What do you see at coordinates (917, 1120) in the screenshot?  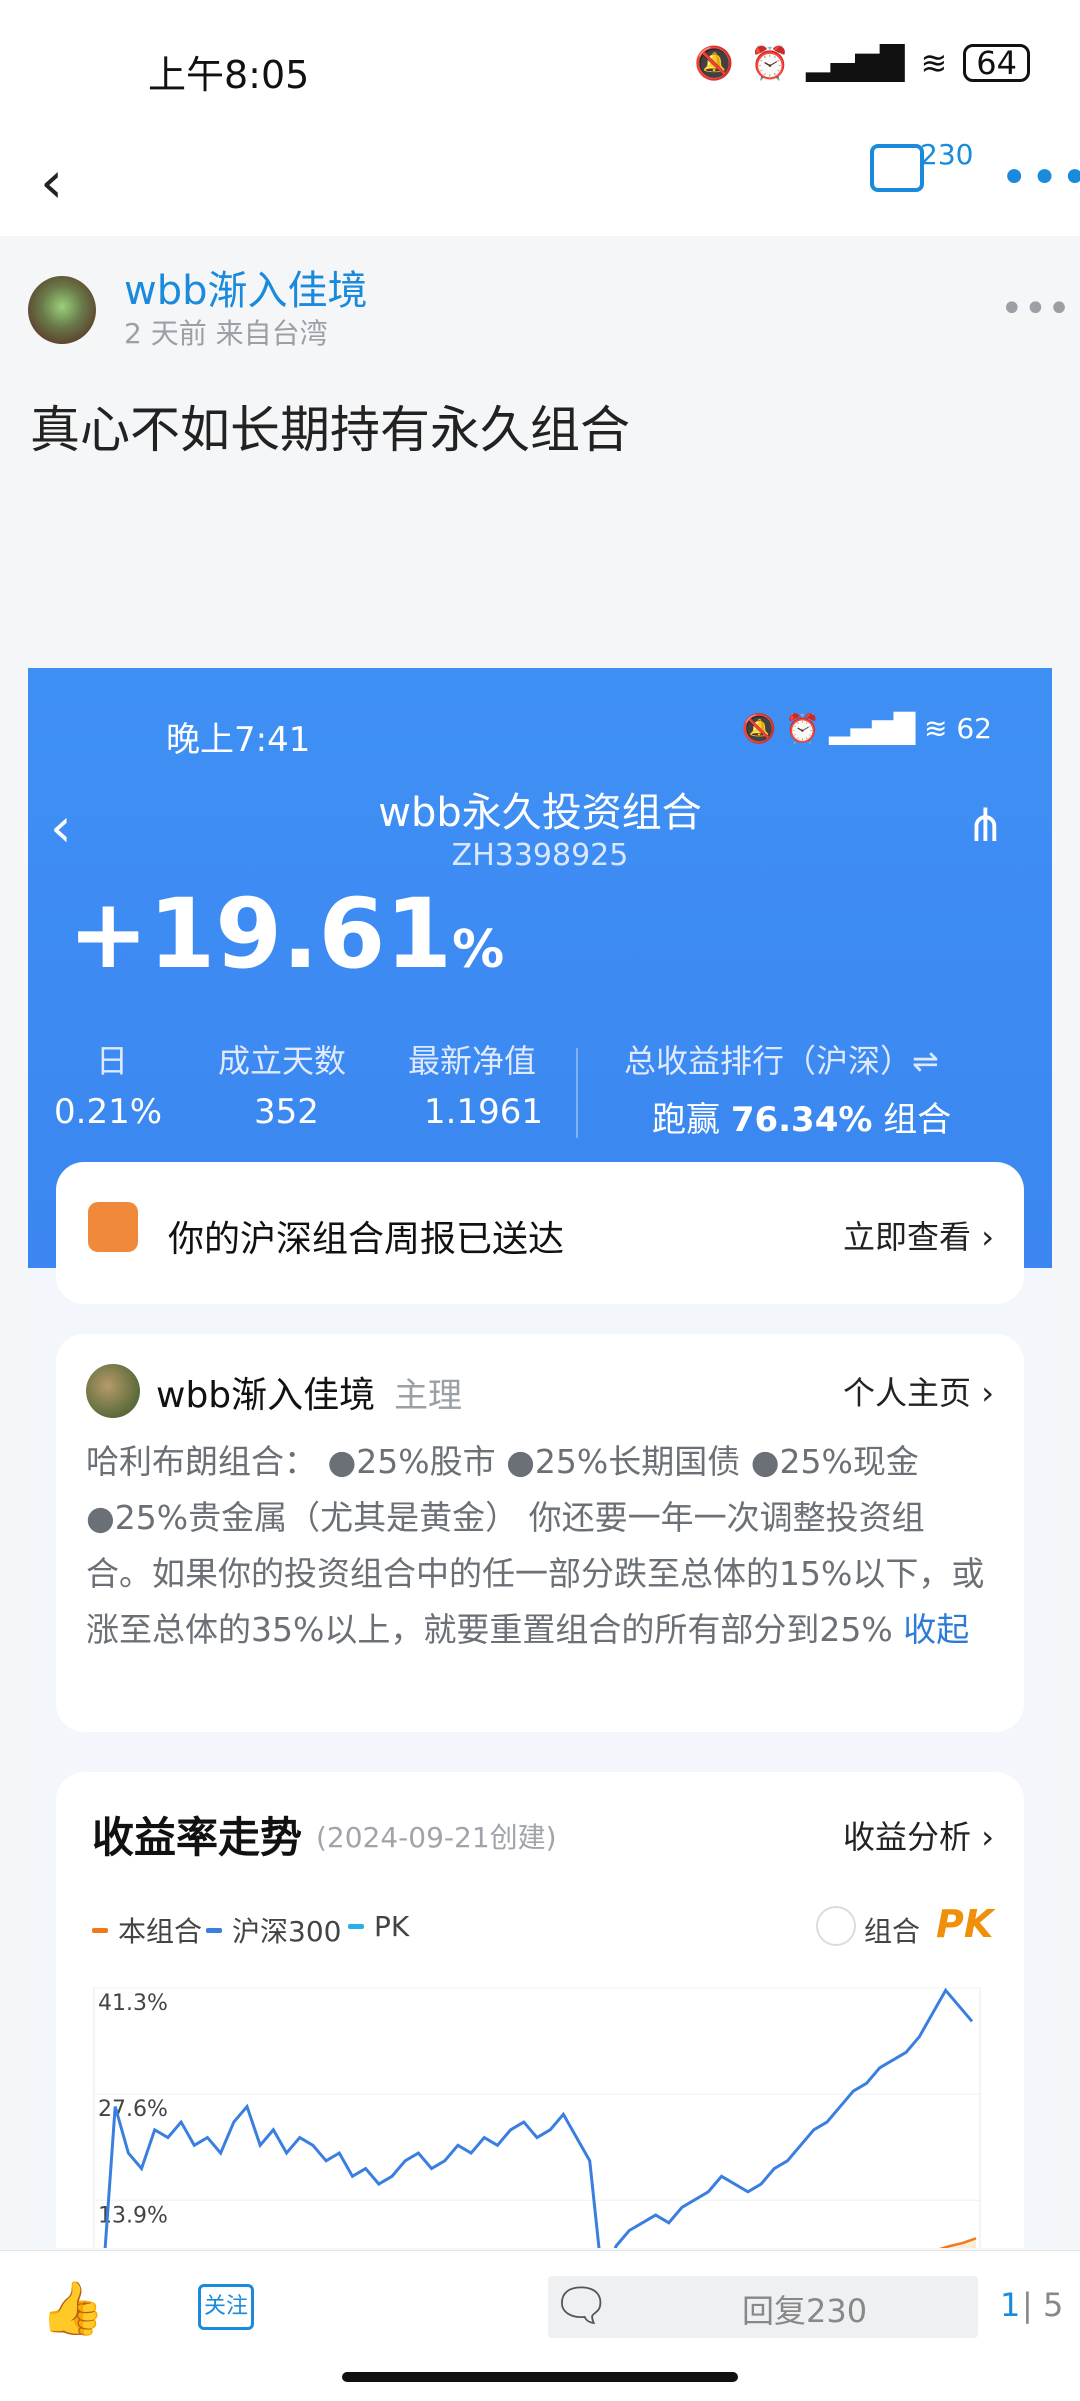 I see `rank-suffix: 组合` at bounding box center [917, 1120].